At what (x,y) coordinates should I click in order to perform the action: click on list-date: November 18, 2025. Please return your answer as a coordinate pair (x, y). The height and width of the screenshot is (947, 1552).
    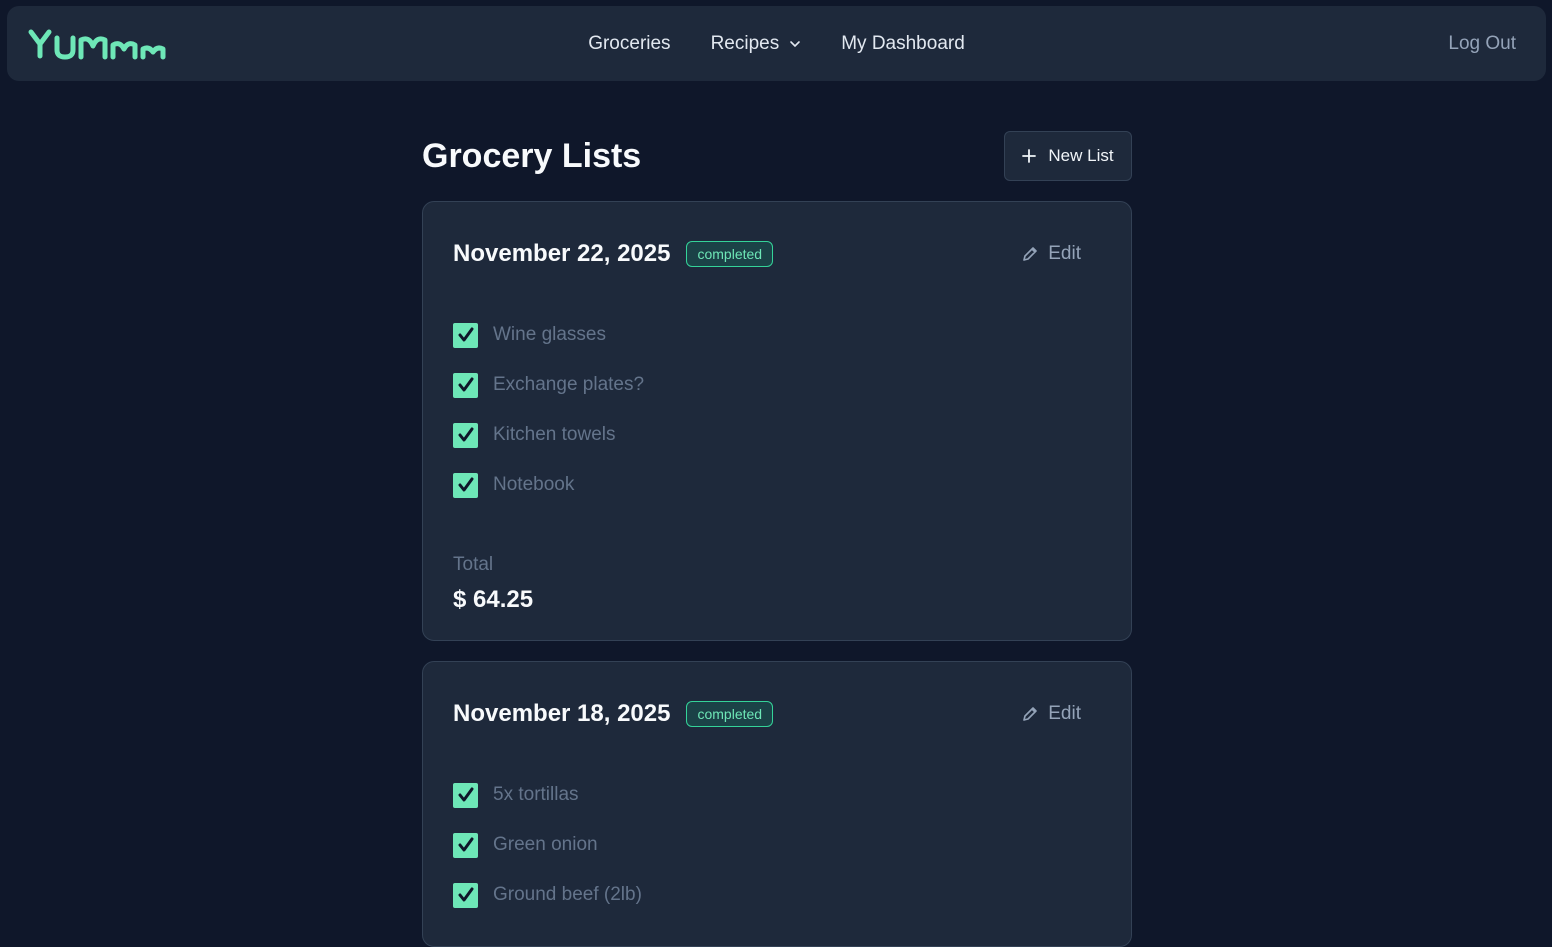
    Looking at the image, I should click on (562, 713).